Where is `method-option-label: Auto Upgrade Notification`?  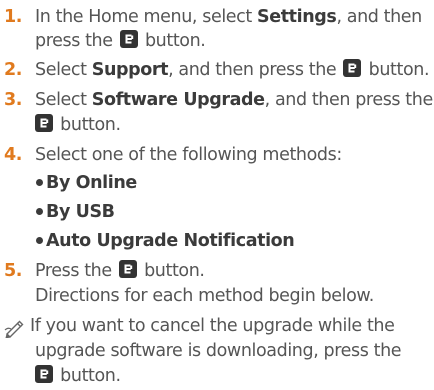 method-option-label: Auto Upgrade Notification is located at coordinates (170, 241).